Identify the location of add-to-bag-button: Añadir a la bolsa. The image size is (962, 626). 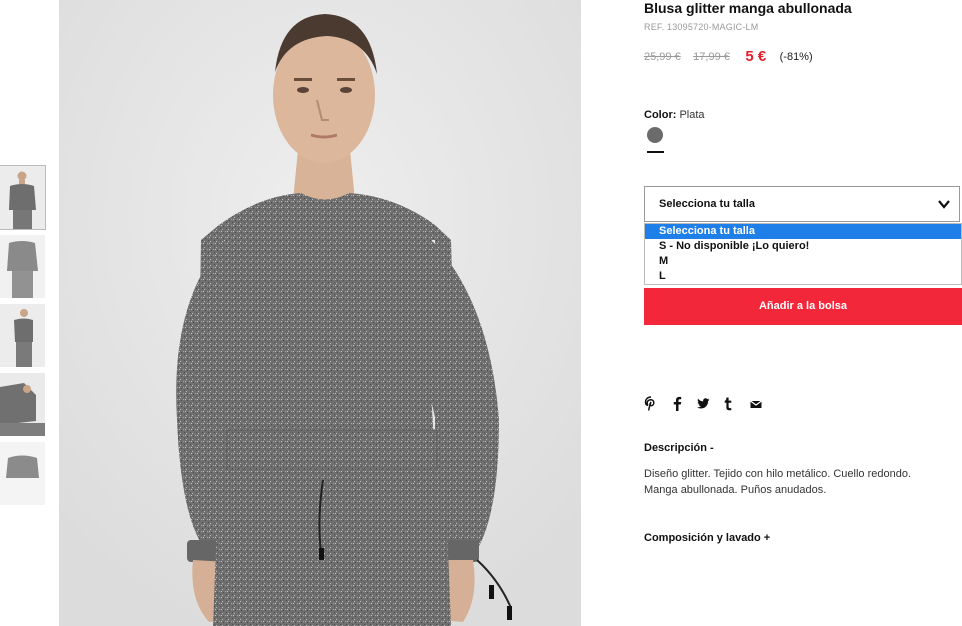
(803, 306).